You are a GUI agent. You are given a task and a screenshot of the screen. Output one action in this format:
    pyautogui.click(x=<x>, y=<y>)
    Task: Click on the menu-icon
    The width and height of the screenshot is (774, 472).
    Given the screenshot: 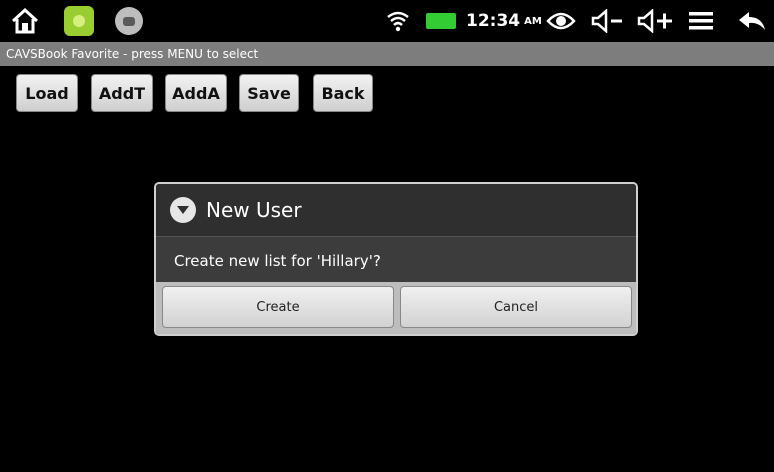 What is the action you would take?
    pyautogui.click(x=701, y=21)
    